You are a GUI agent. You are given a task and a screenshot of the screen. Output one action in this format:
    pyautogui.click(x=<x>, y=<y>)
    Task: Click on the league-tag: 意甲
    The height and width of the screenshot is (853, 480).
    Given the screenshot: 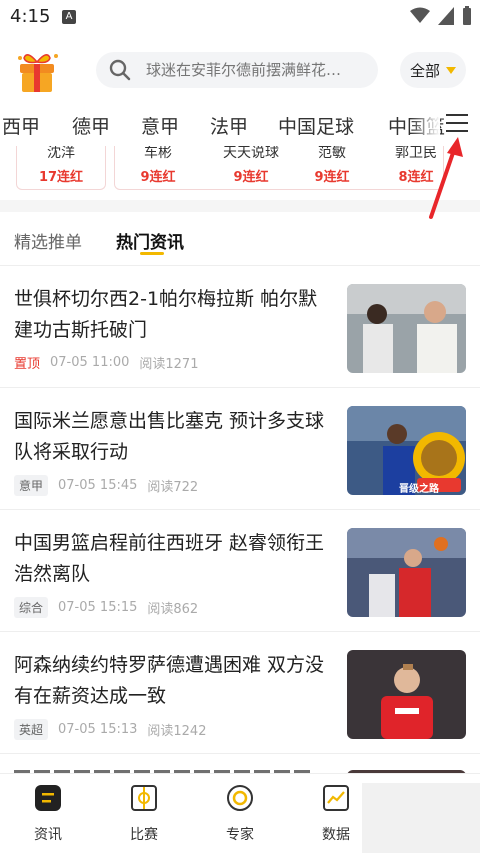 What is the action you would take?
    pyautogui.click(x=31, y=485)
    